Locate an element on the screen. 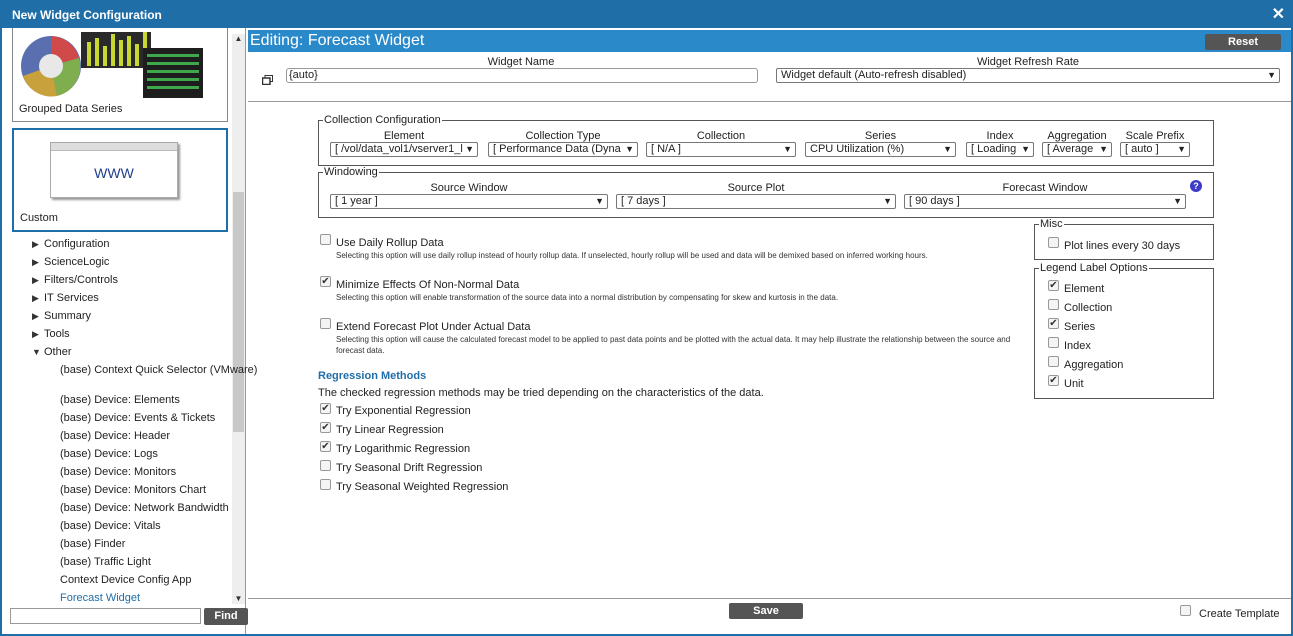 The image size is (1293, 636). scroll-down-icon: ▼ is located at coordinates (238, 599).